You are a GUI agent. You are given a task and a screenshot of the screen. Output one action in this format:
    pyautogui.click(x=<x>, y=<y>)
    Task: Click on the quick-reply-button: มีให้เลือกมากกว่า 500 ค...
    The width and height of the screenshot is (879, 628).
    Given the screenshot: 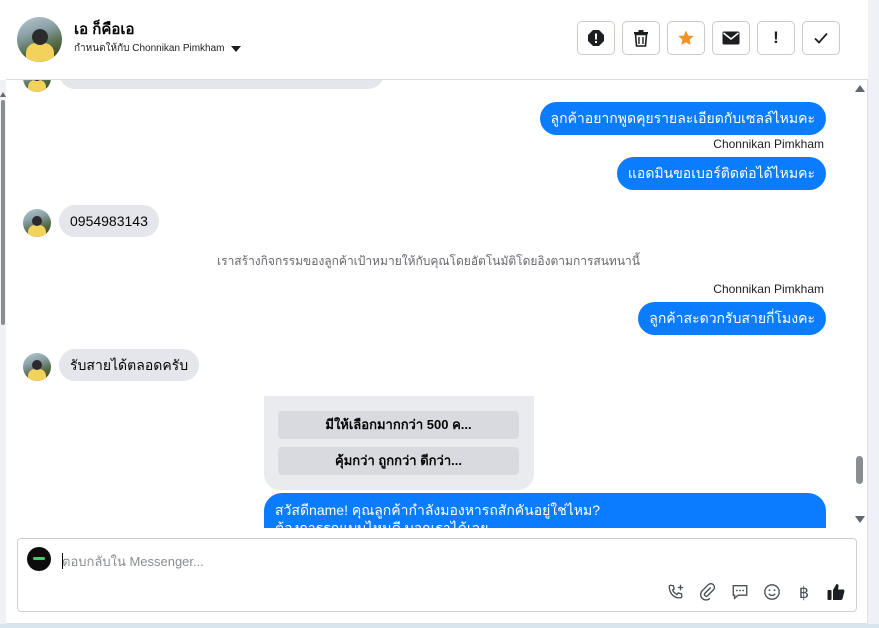 What is the action you would take?
    pyautogui.click(x=398, y=425)
    